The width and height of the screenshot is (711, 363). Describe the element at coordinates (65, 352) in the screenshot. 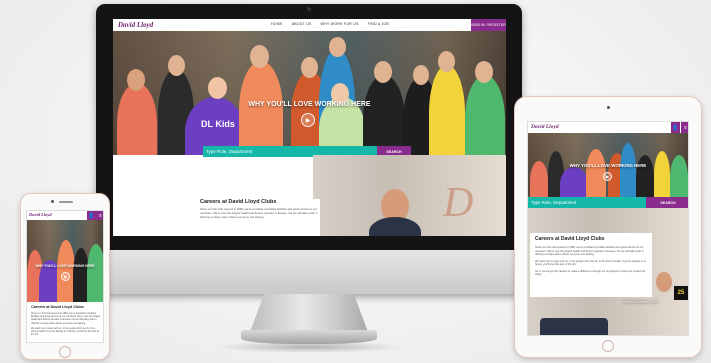

I see `phone-home-button` at that location.